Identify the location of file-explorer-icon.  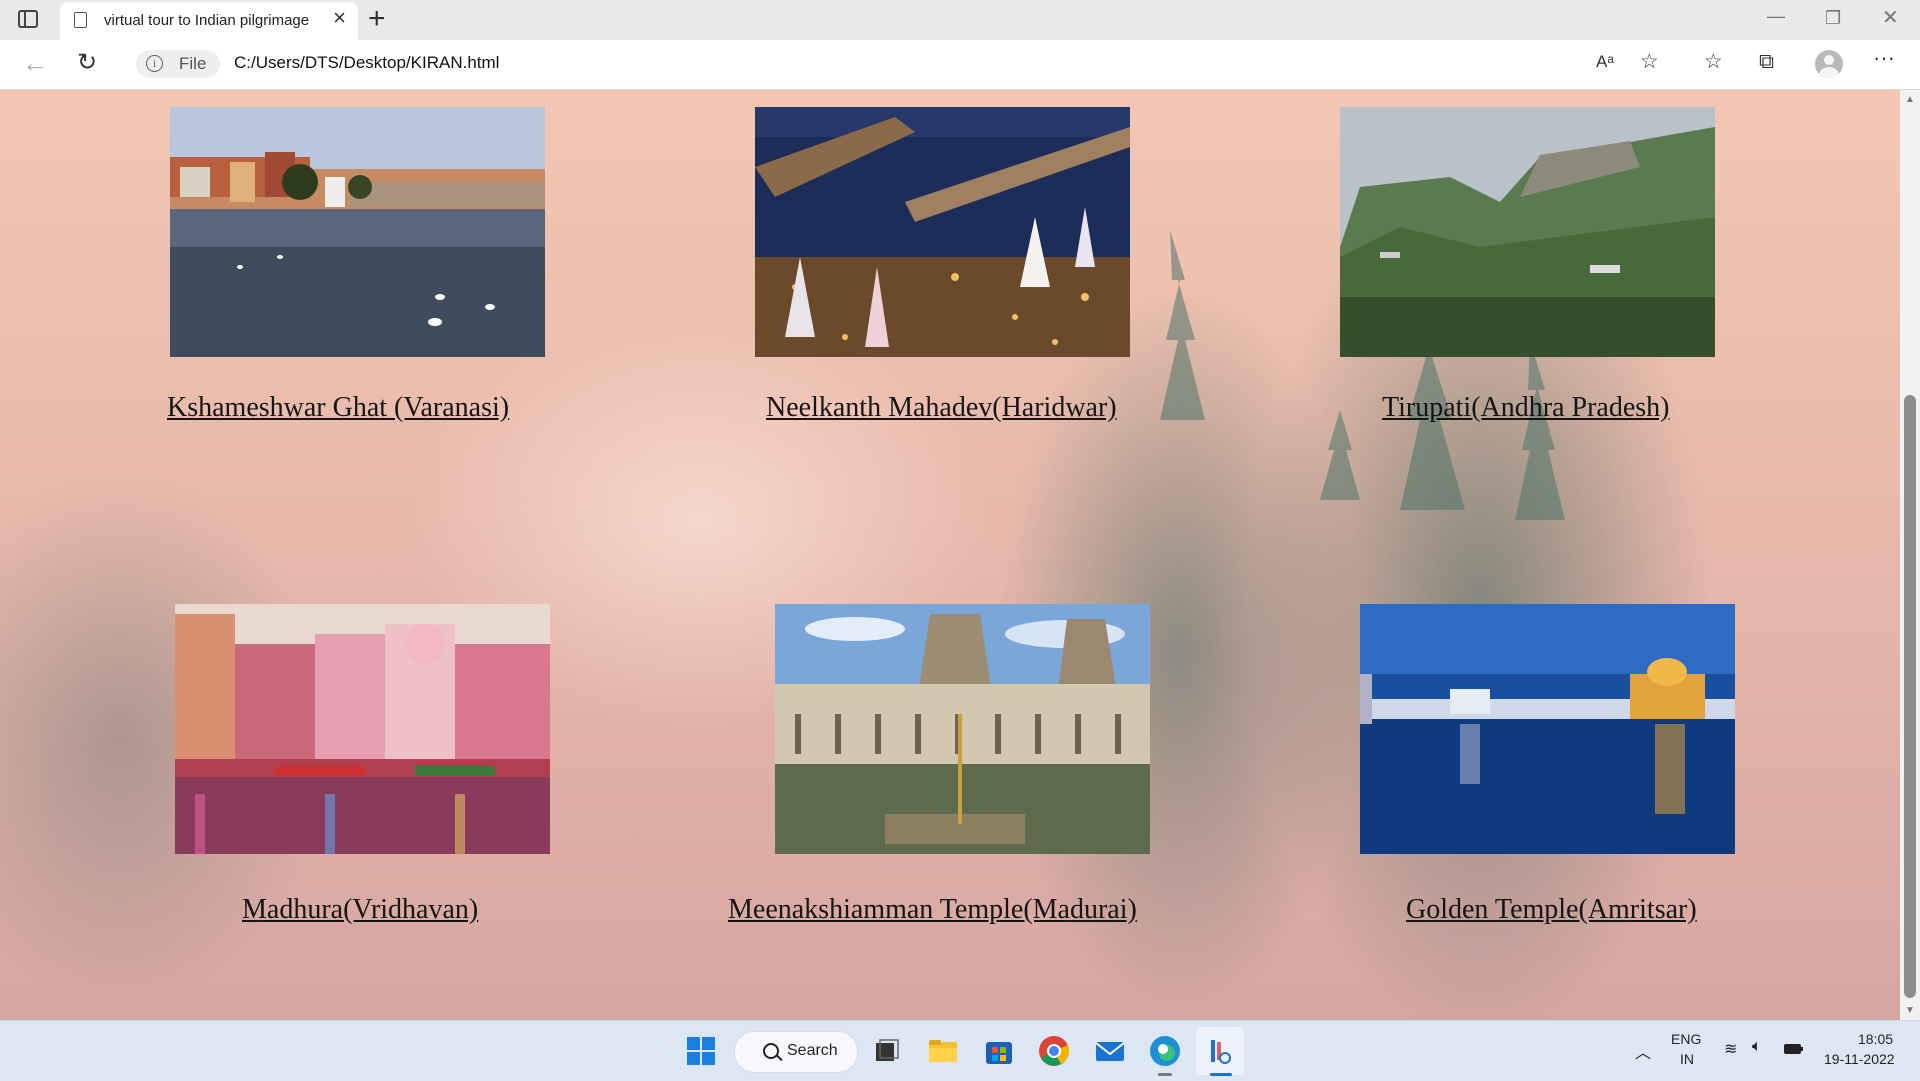
(943, 1051).